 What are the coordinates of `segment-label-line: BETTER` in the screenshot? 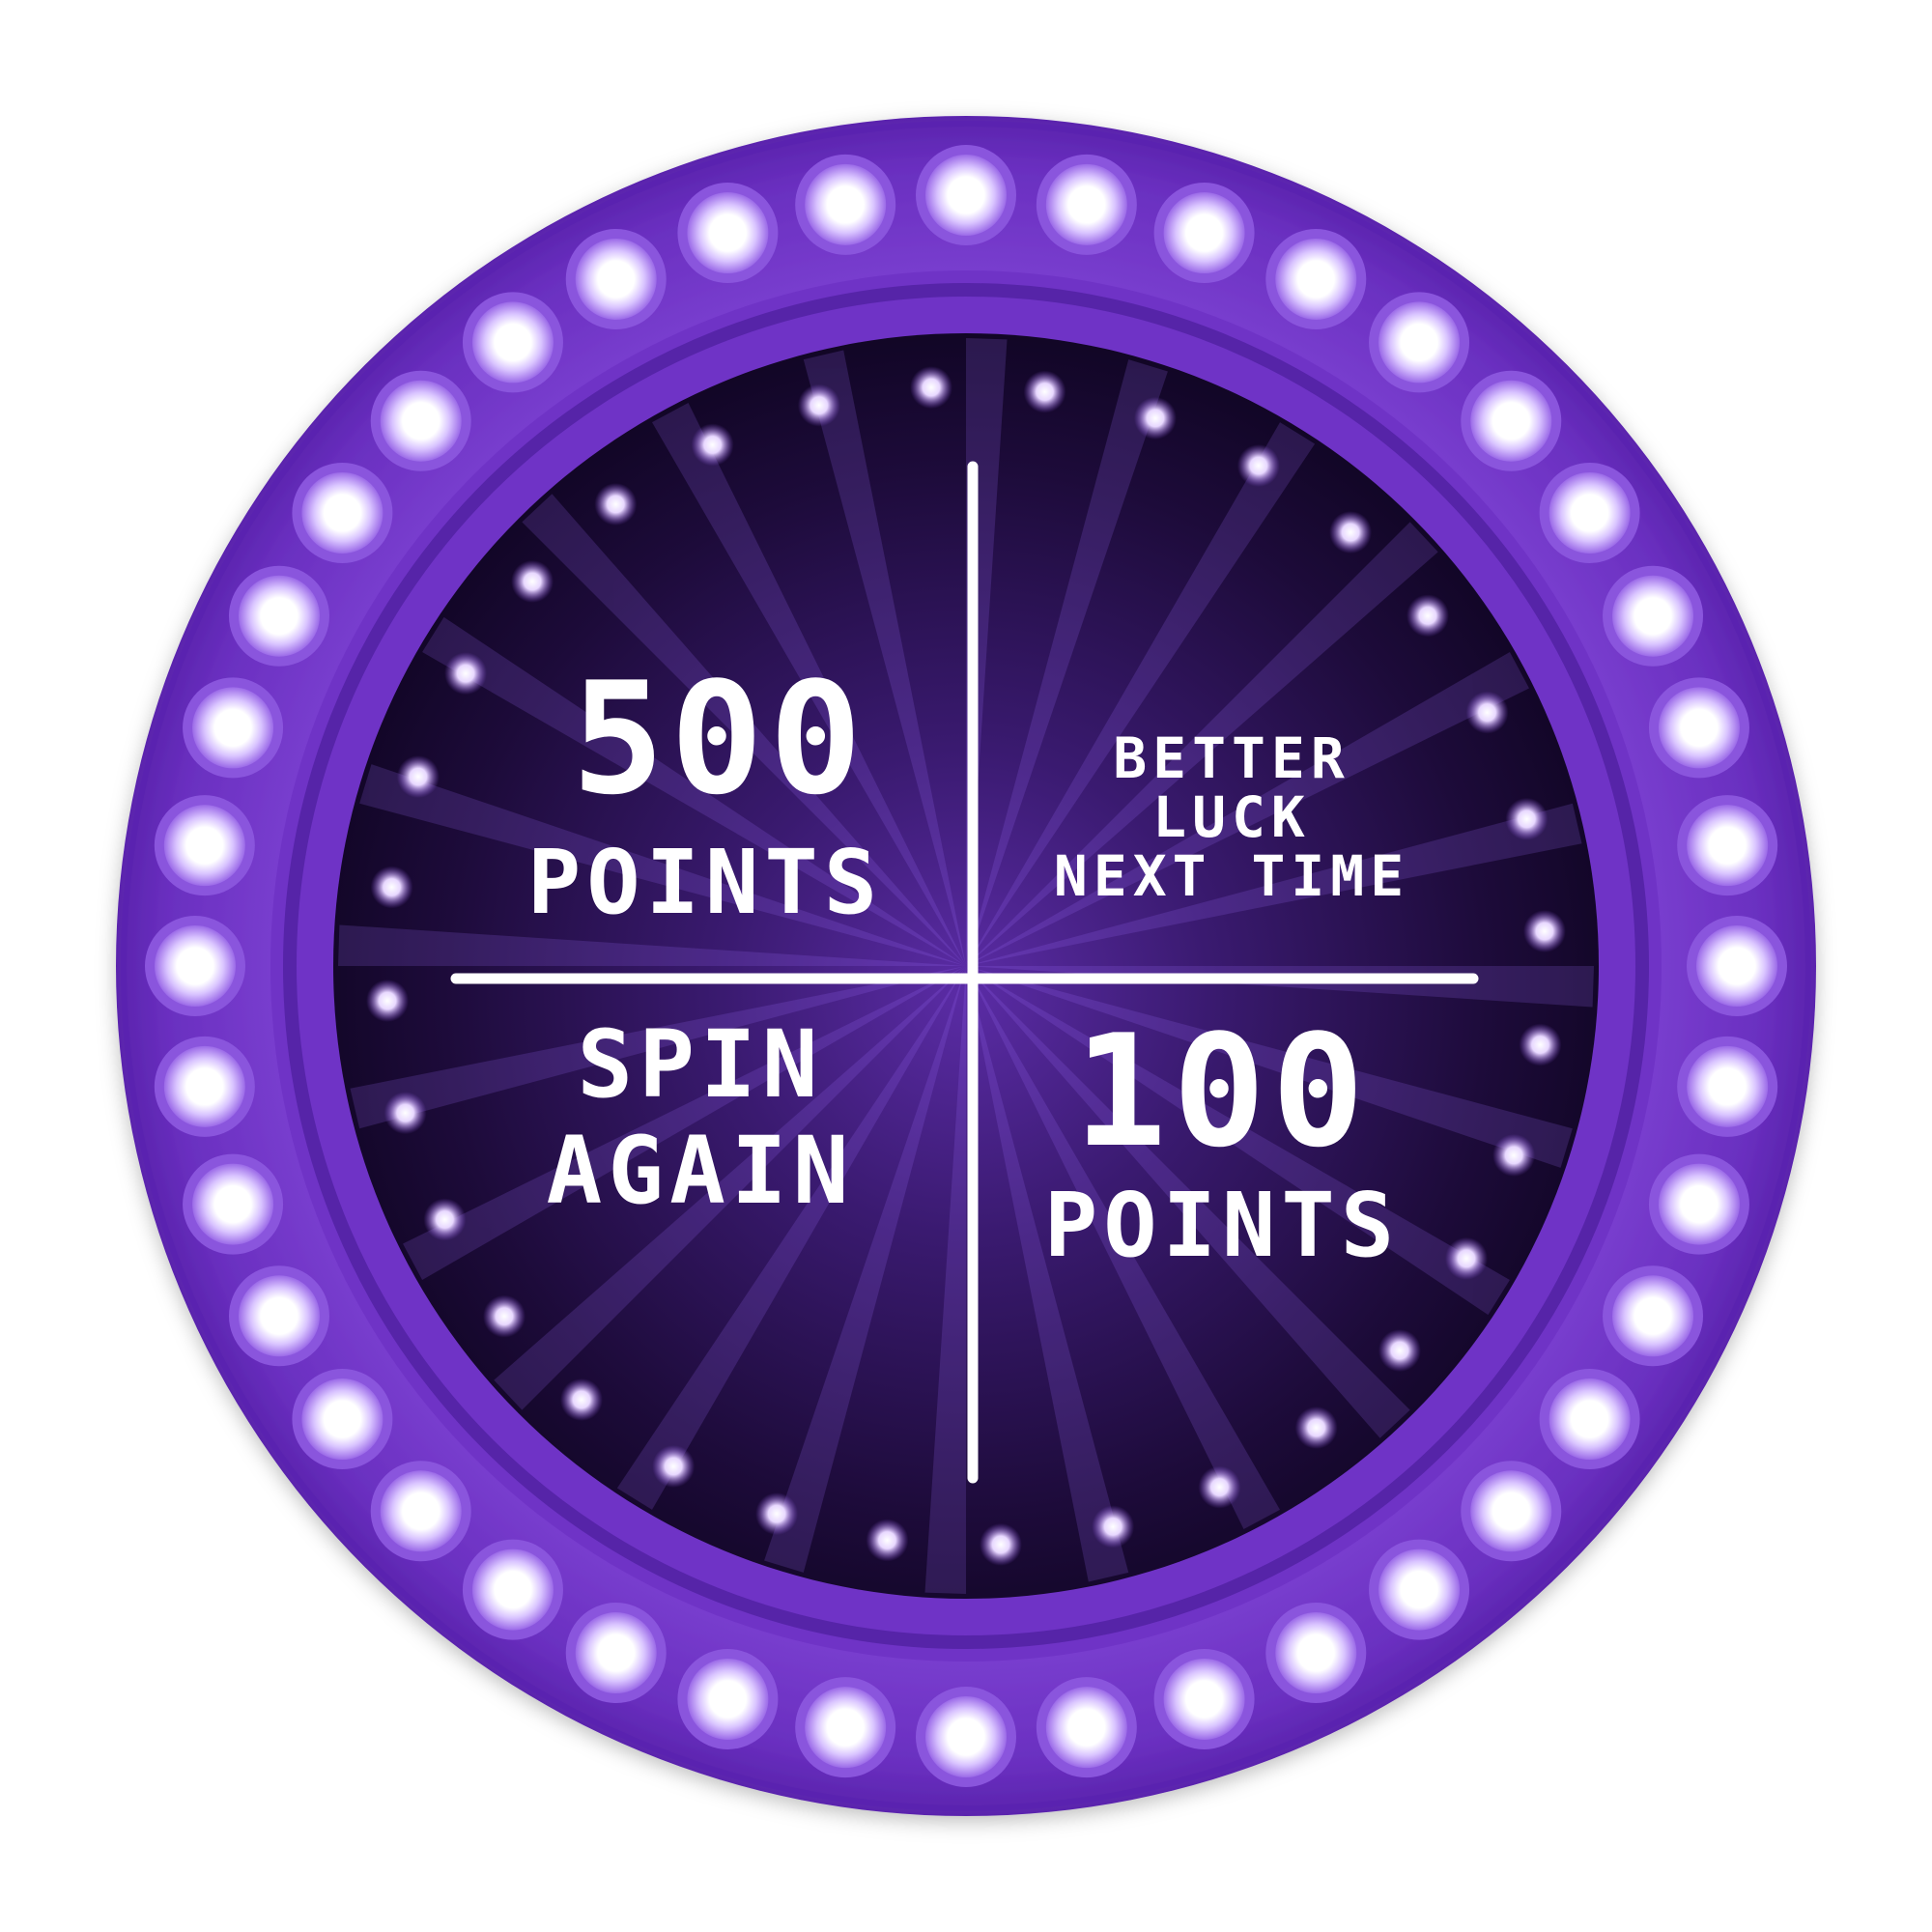 It's located at (1231, 758).